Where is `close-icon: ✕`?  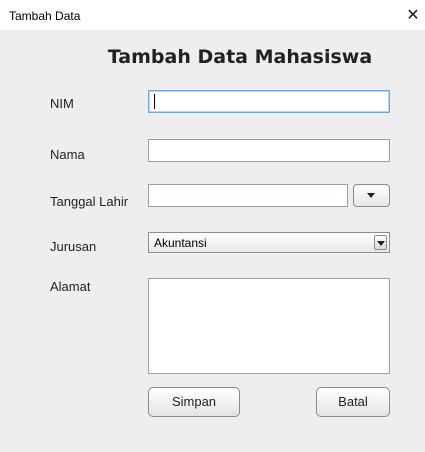
close-icon: ✕ is located at coordinates (413, 15).